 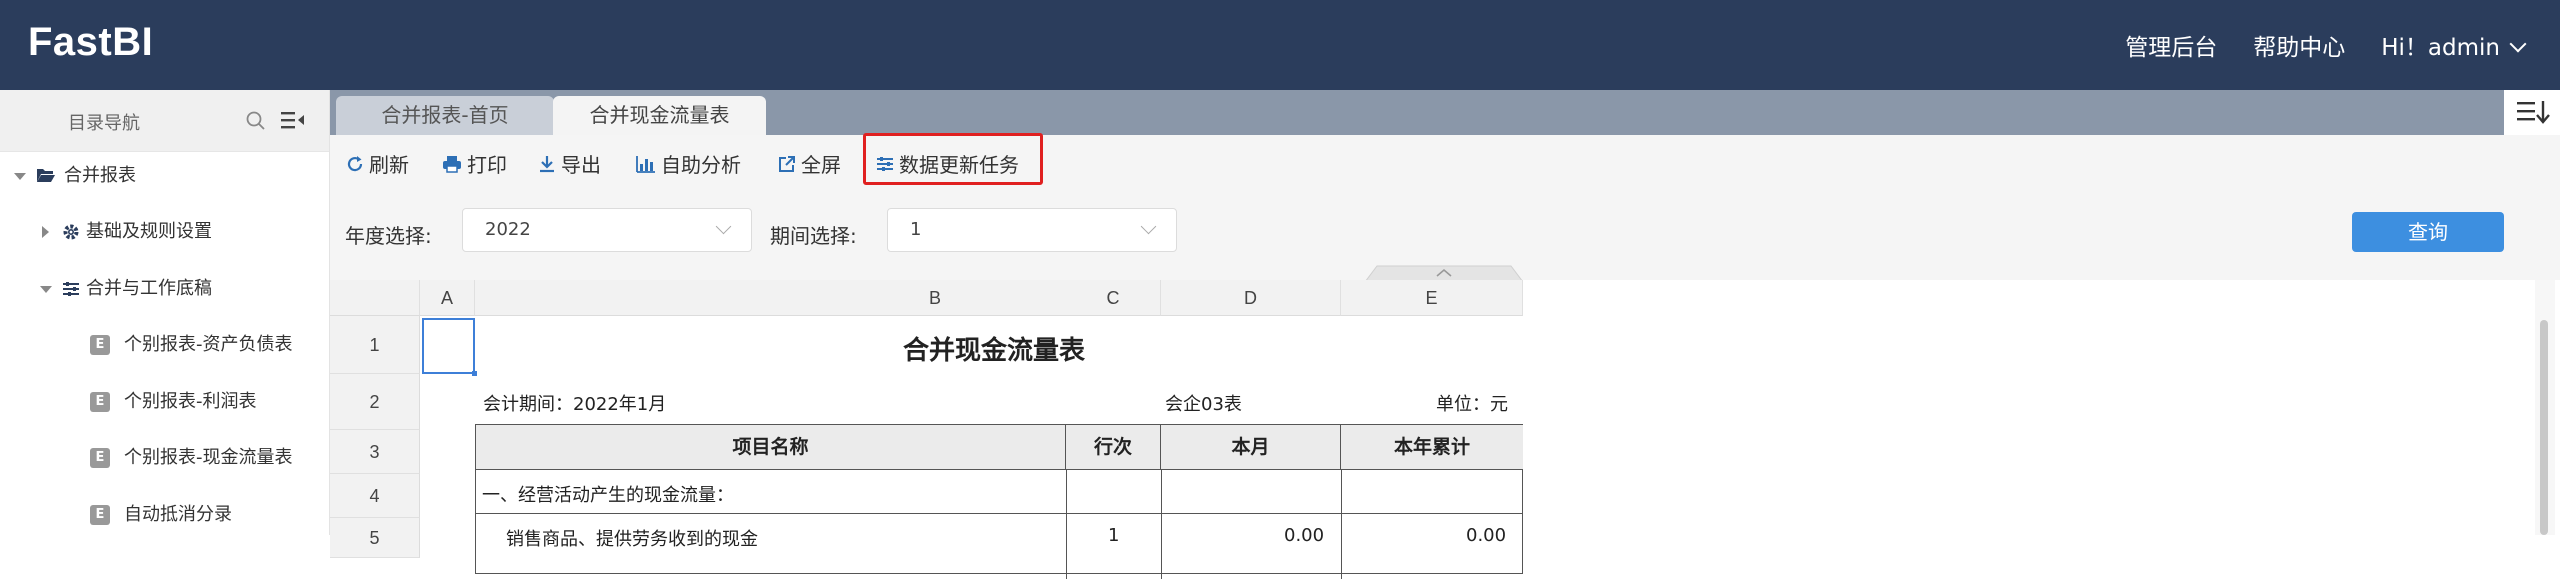 I want to click on selected-cell-a1, so click(x=448, y=346).